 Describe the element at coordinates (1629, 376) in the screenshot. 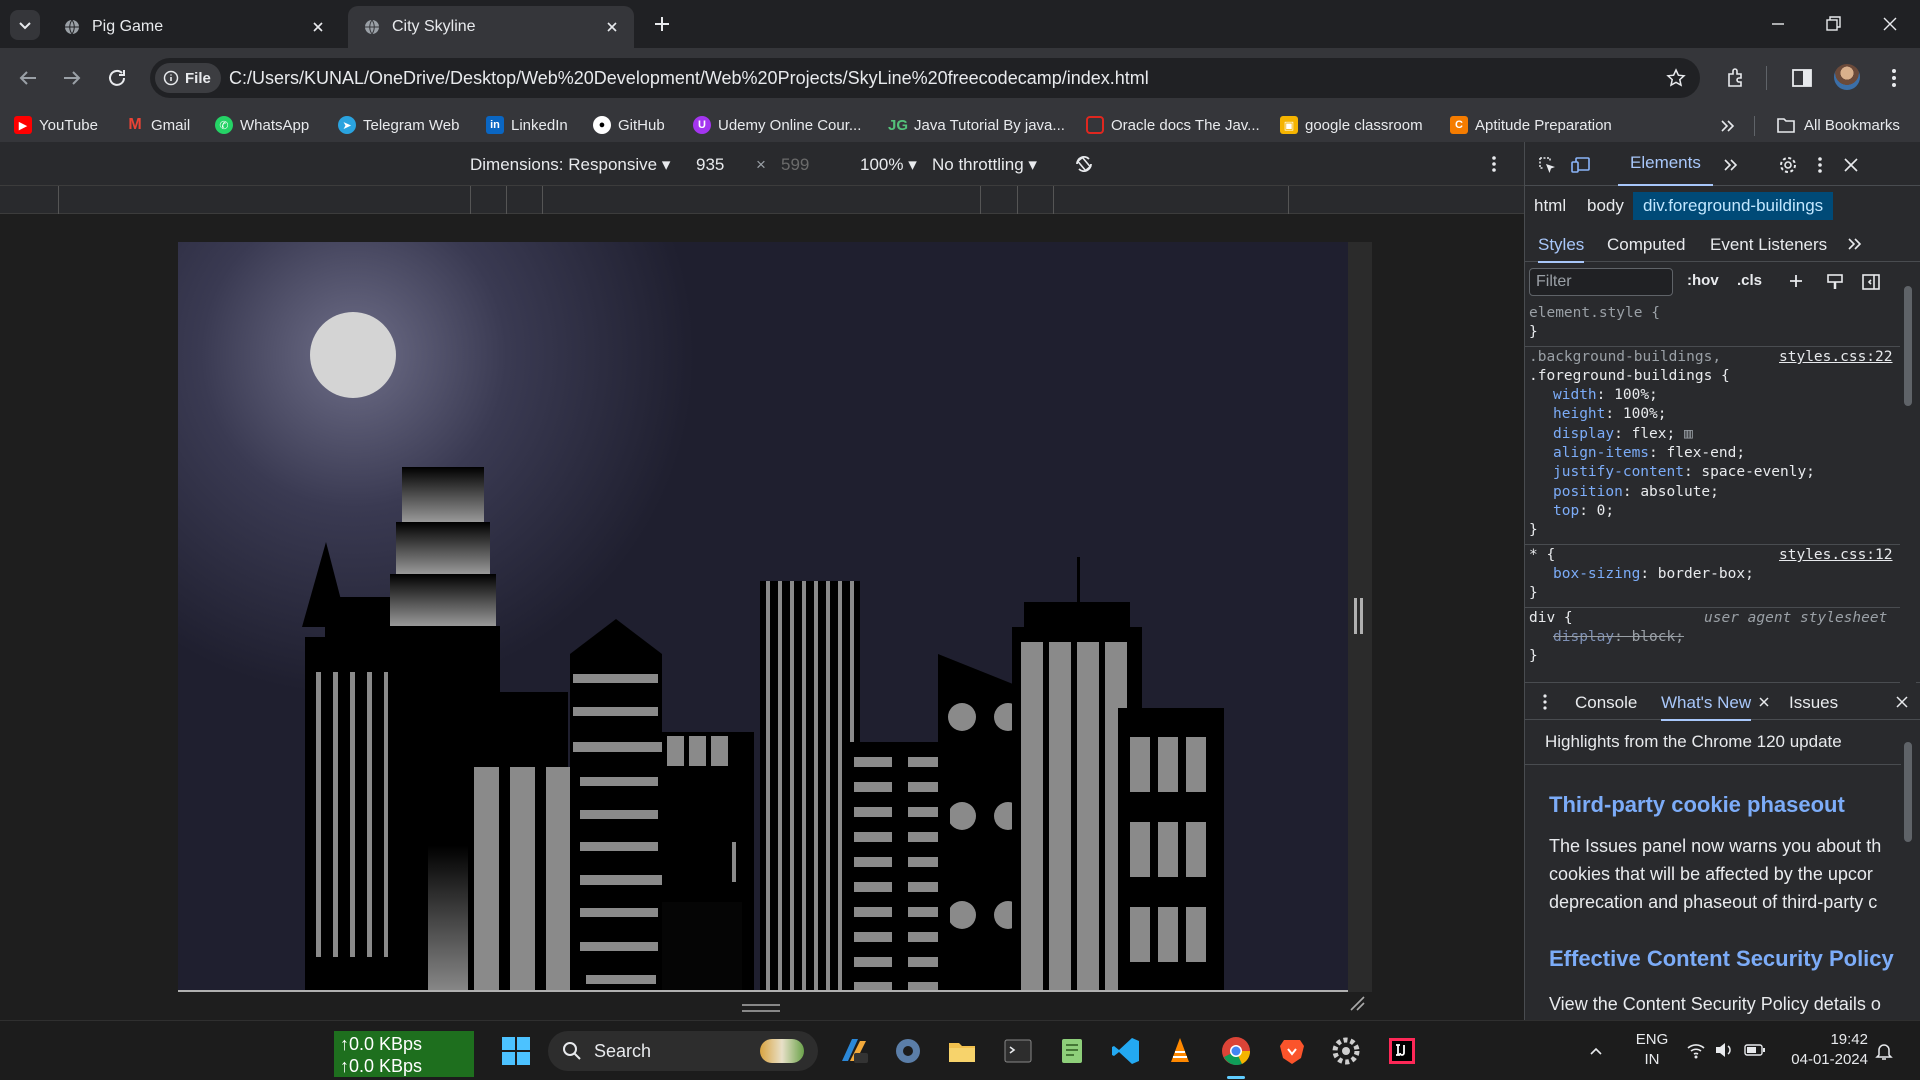

I see `rule1-selector-b: .foreground-buildings {` at that location.